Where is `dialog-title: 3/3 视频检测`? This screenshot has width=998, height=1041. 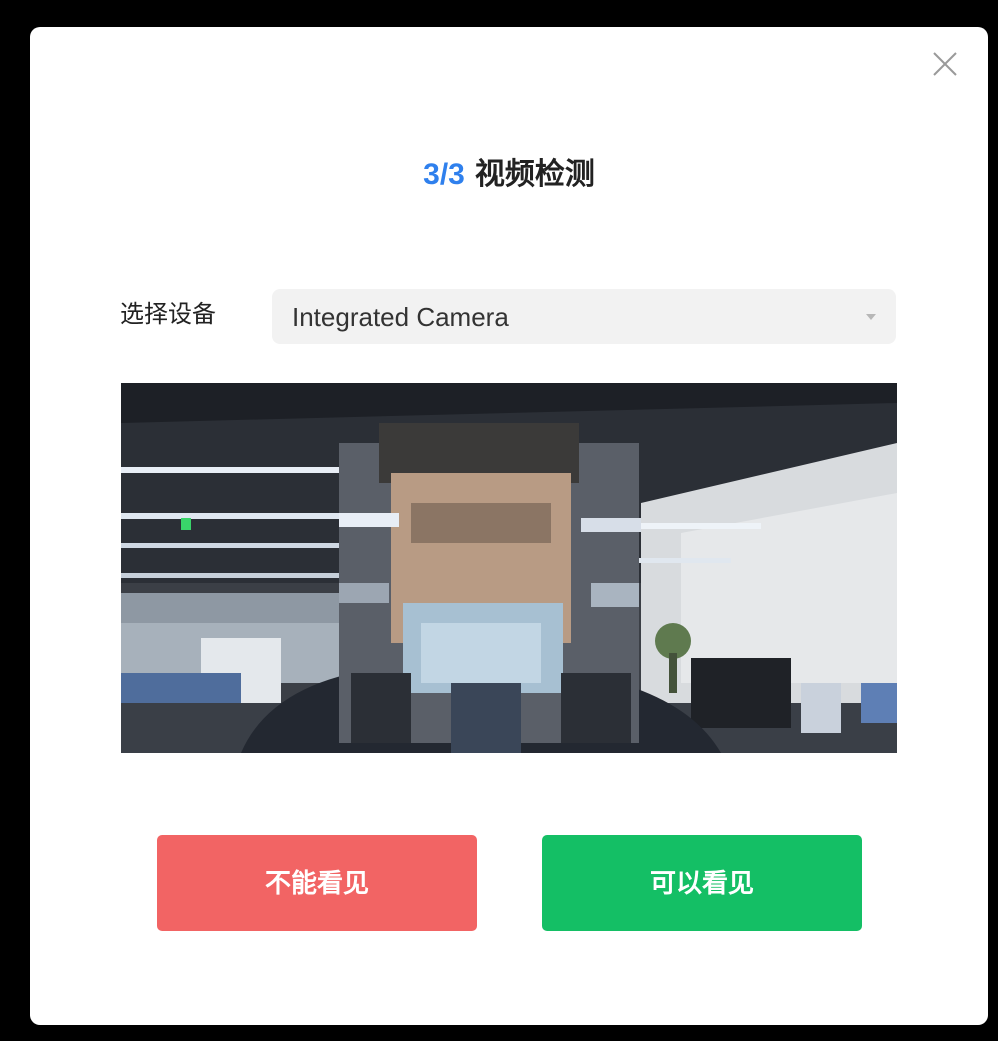
dialog-title: 3/3 视频检测 is located at coordinates (509, 175).